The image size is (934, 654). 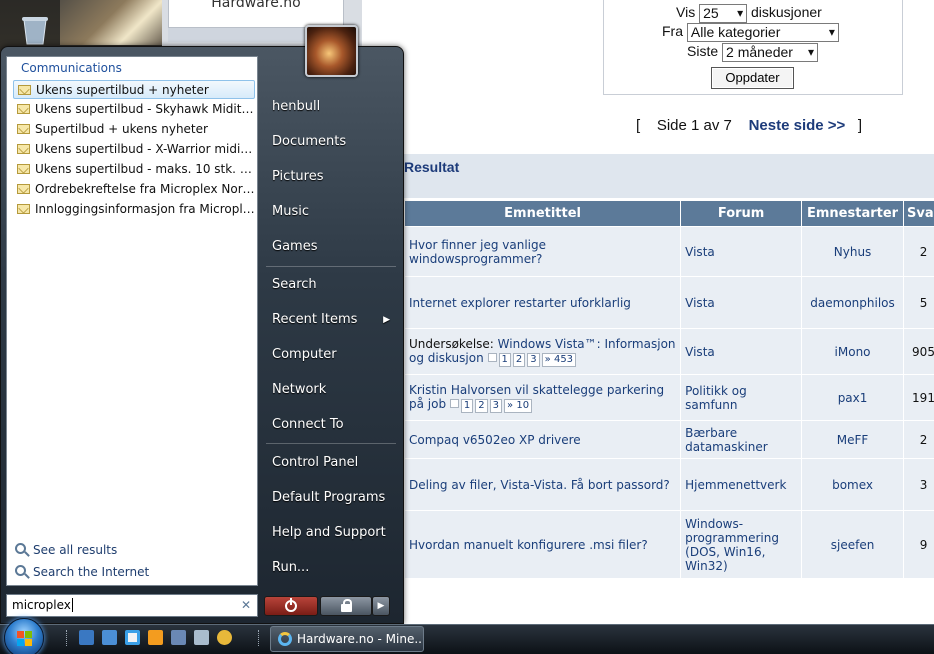 I want to click on menu-user: henbull, so click(x=331, y=107).